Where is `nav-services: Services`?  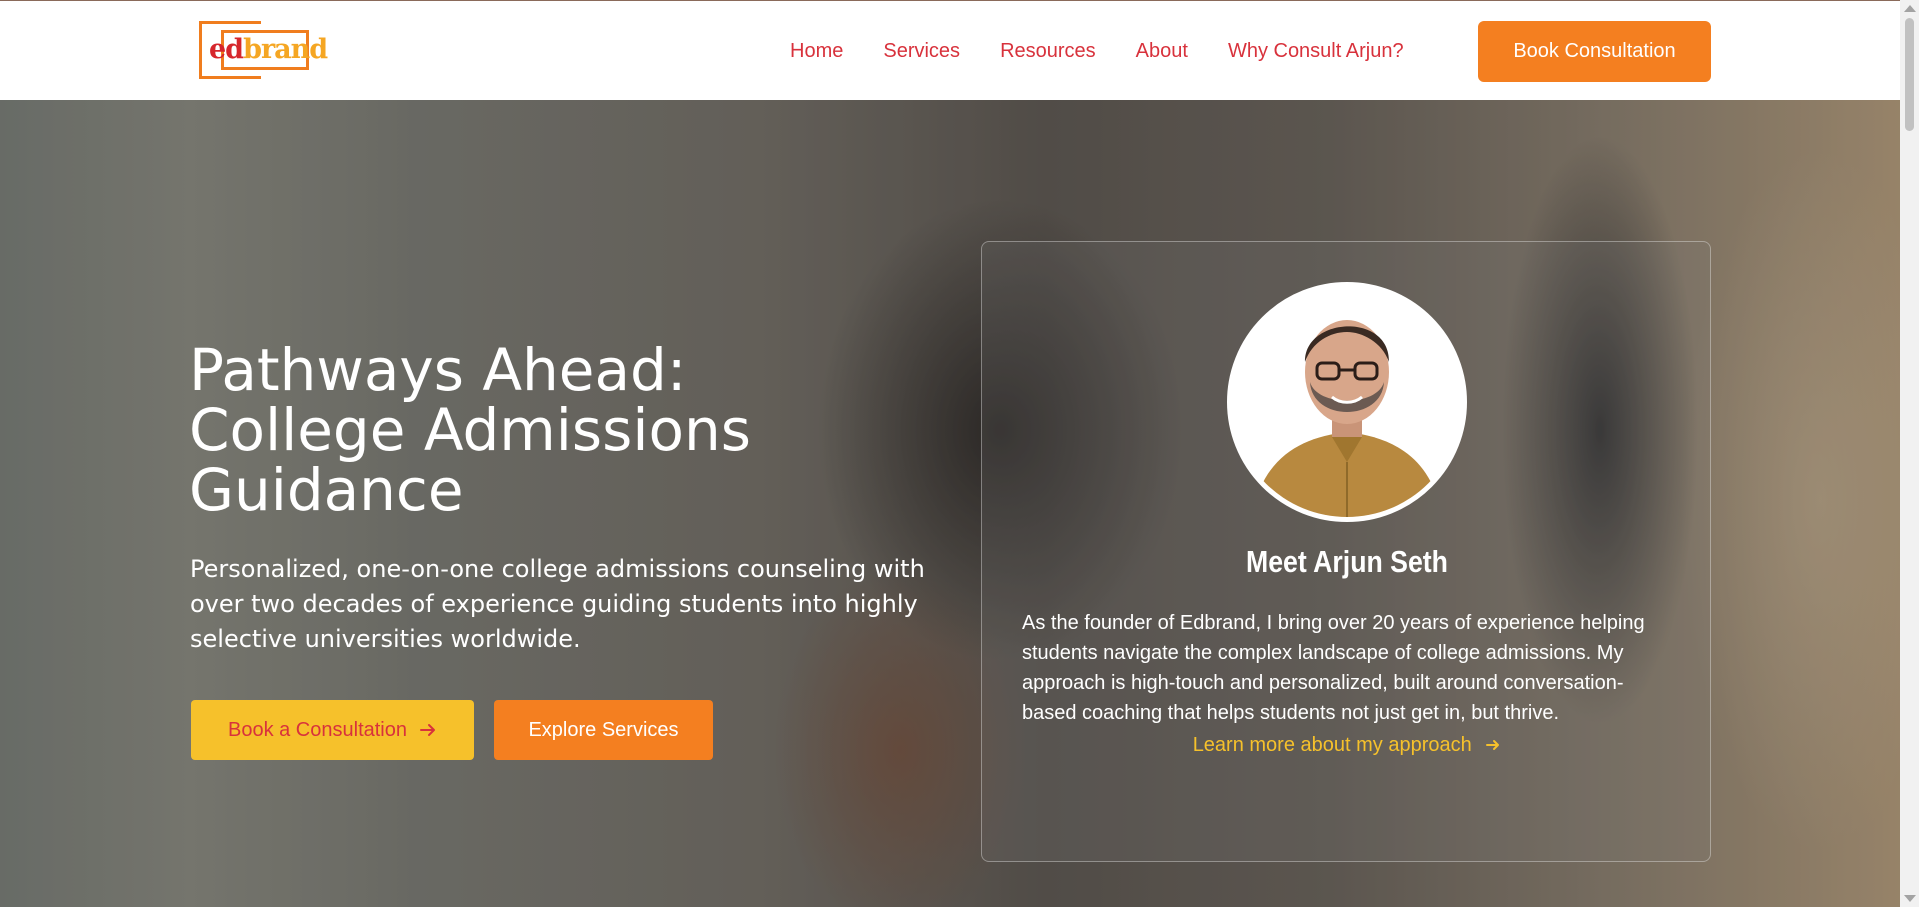
nav-services: Services is located at coordinates (921, 51).